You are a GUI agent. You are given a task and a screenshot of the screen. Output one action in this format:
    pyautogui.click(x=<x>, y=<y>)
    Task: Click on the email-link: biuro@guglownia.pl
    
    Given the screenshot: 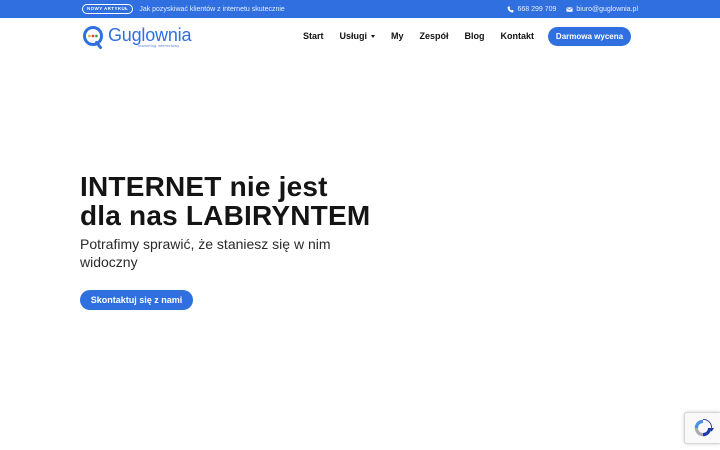 What is the action you would take?
    pyautogui.click(x=602, y=9)
    